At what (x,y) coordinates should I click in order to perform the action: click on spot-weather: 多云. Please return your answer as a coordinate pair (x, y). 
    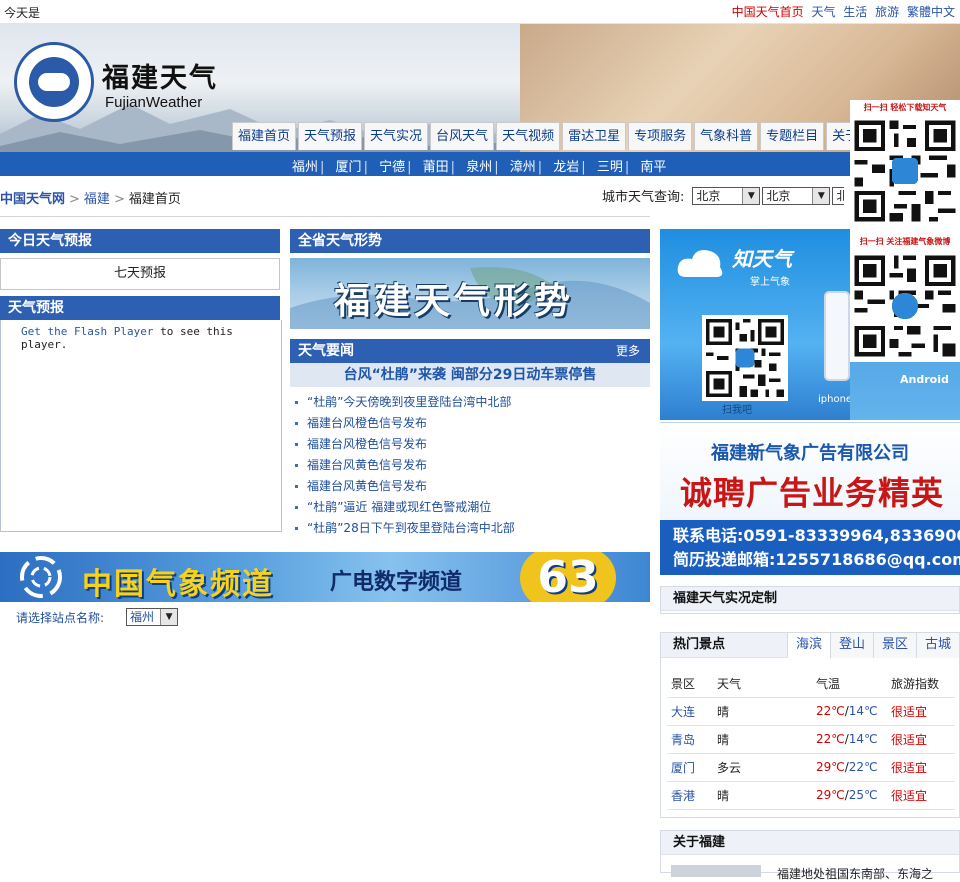
    Looking at the image, I should click on (762, 767).